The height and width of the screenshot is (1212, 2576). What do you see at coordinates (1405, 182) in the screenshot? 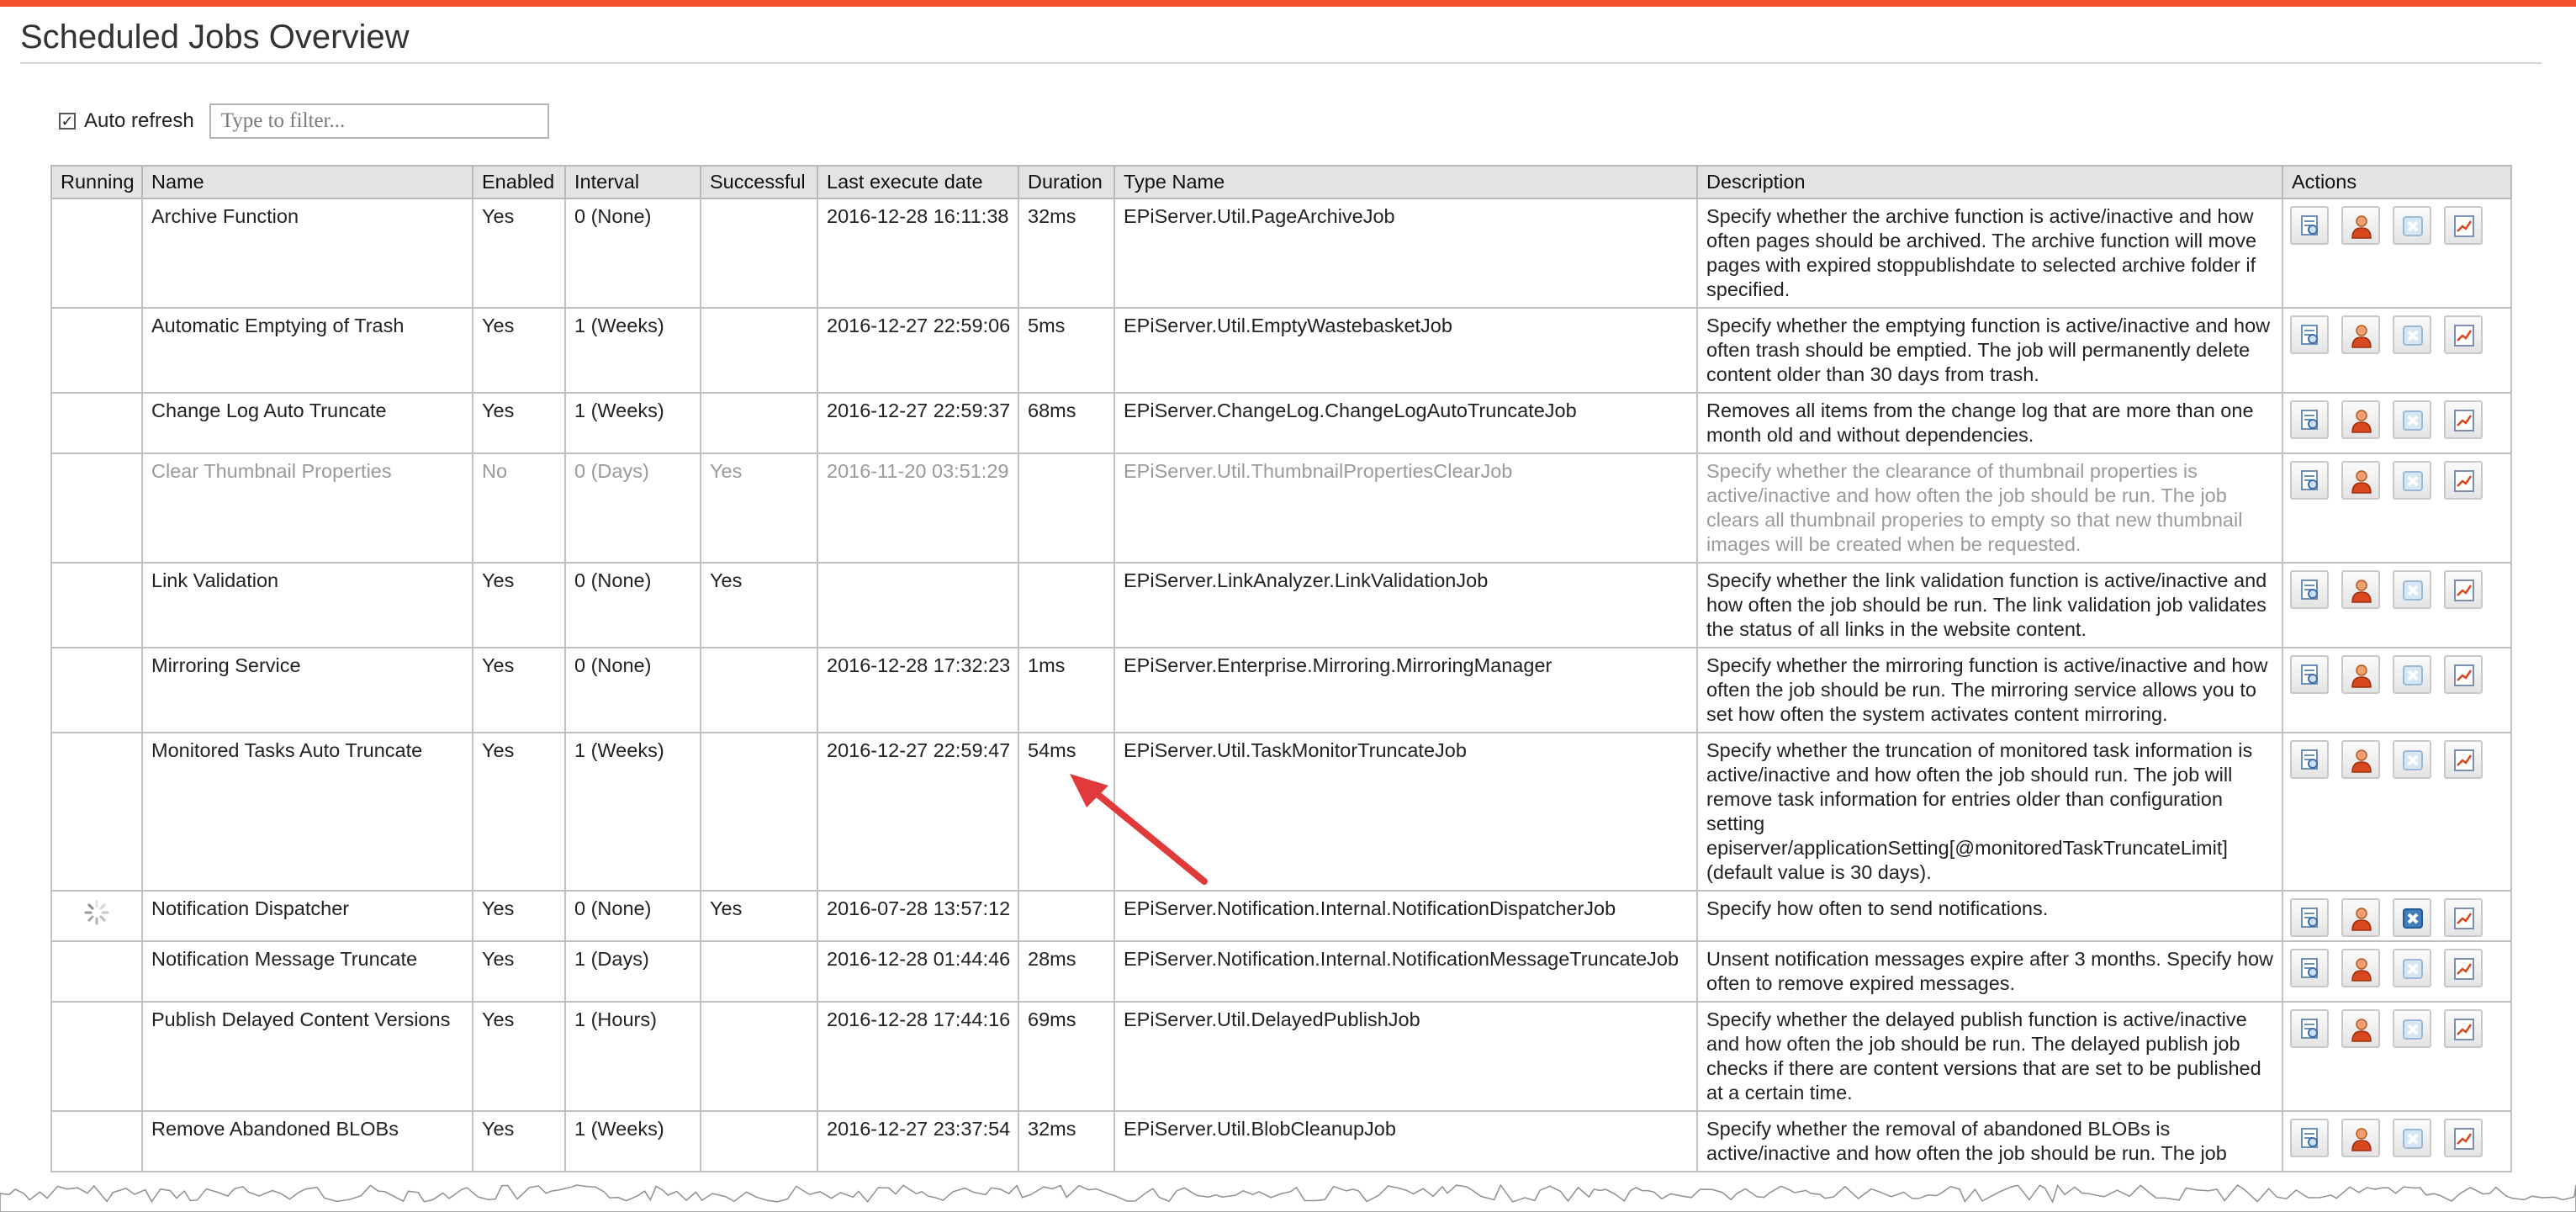
I see `col-header-type-name: Type Name` at bounding box center [1405, 182].